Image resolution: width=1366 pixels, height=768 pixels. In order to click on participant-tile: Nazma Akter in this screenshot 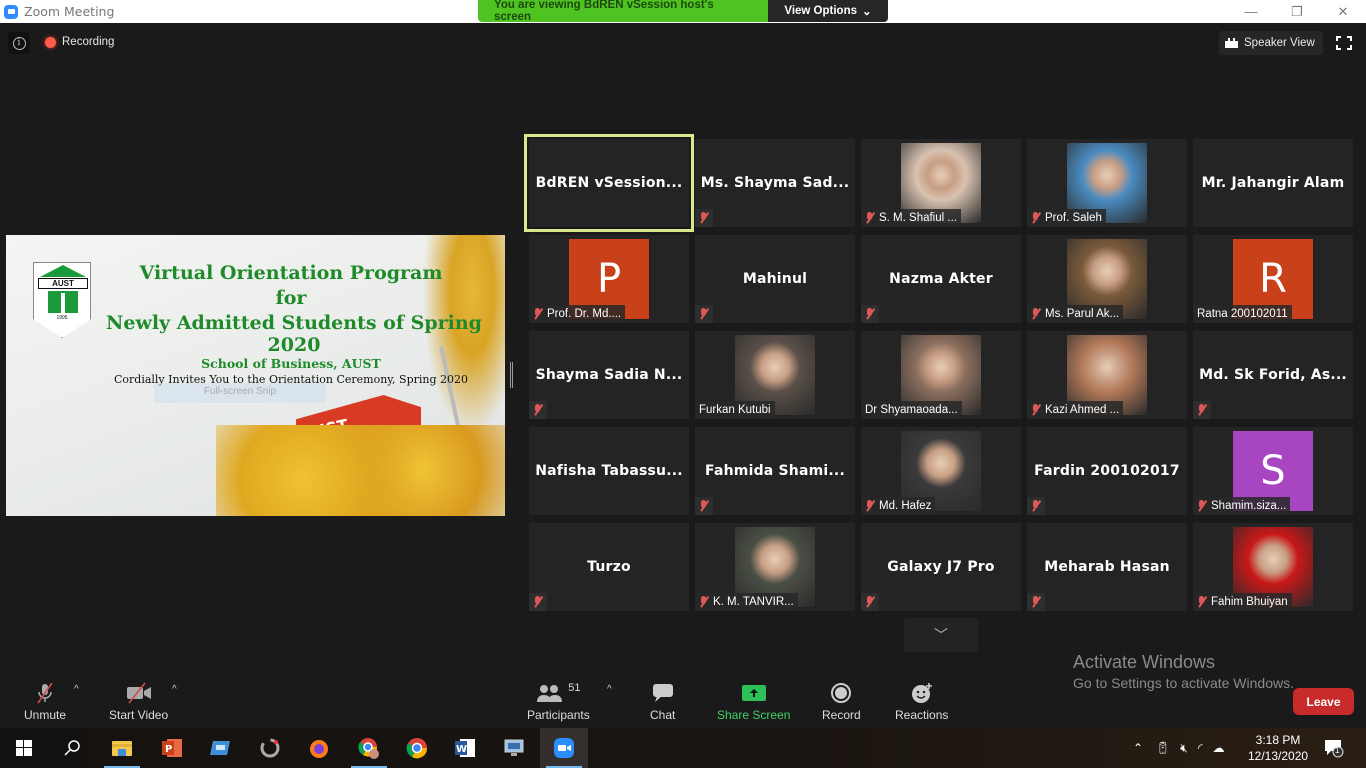, I will do `click(941, 279)`.